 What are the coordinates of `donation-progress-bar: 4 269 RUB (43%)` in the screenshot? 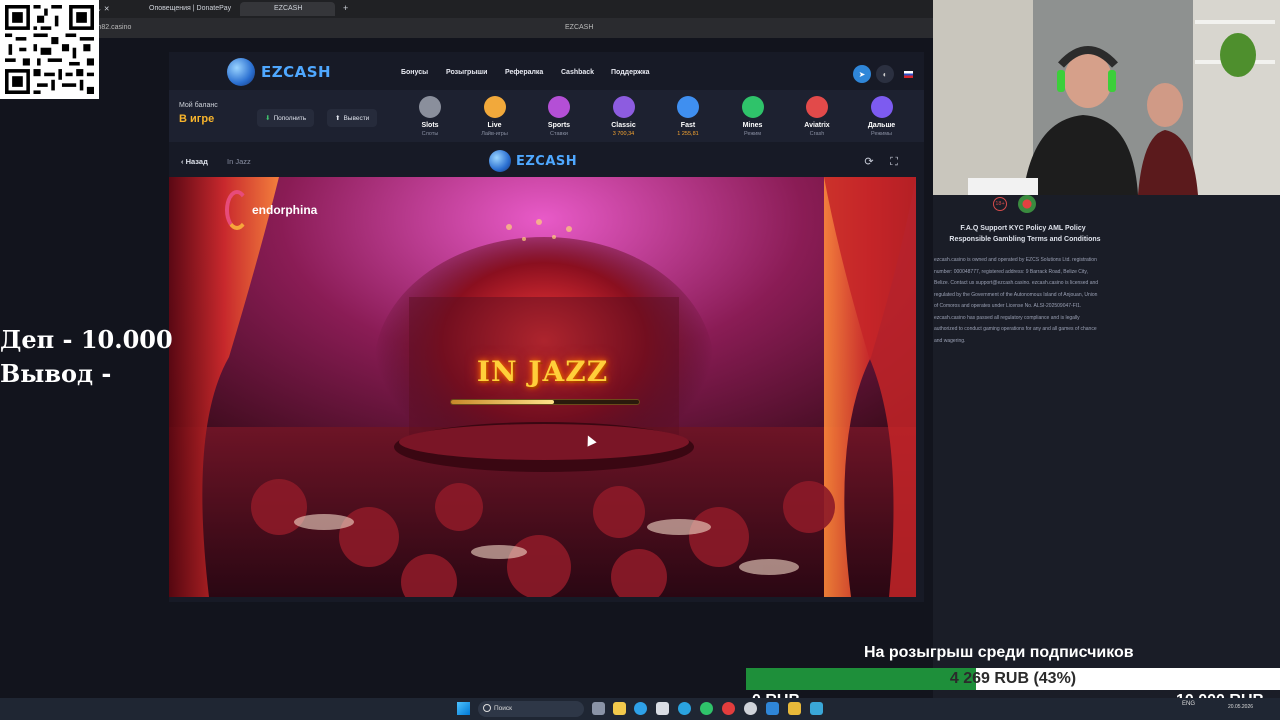 It's located at (1013, 679).